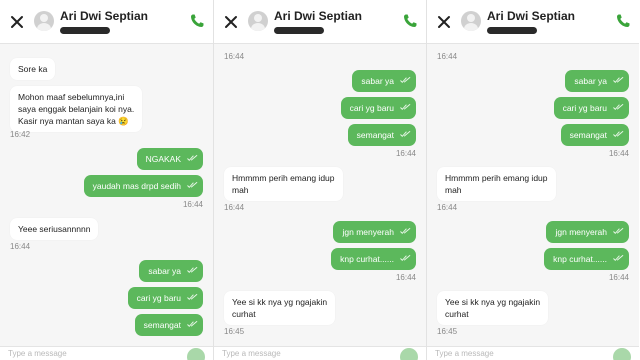 The height and width of the screenshot is (360, 640). Describe the element at coordinates (73, 121) in the screenshot. I see `message-text-line: Kasir nya mantan saya ka 😢` at that location.